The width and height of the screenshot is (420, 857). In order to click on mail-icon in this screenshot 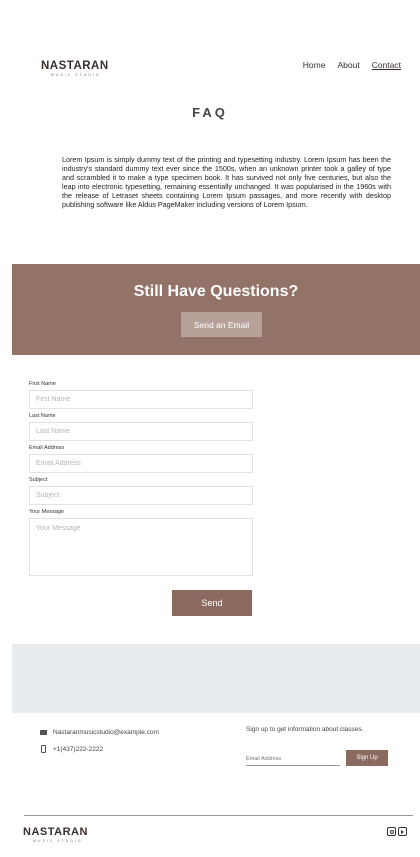, I will do `click(43, 732)`.